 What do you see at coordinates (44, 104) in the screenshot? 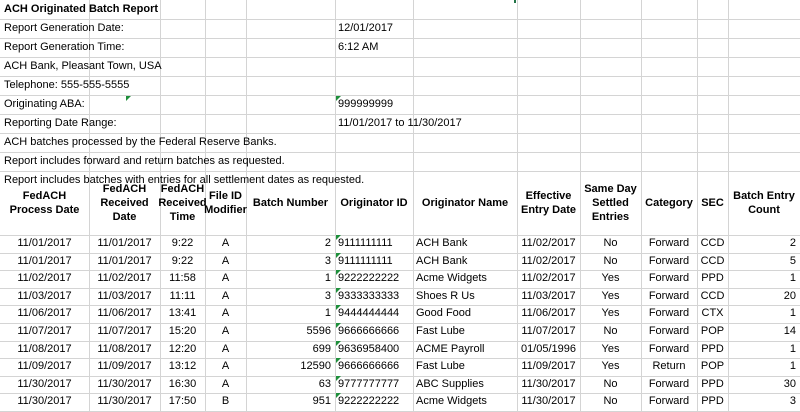
I see `report-info-label: Originating ABA:` at bounding box center [44, 104].